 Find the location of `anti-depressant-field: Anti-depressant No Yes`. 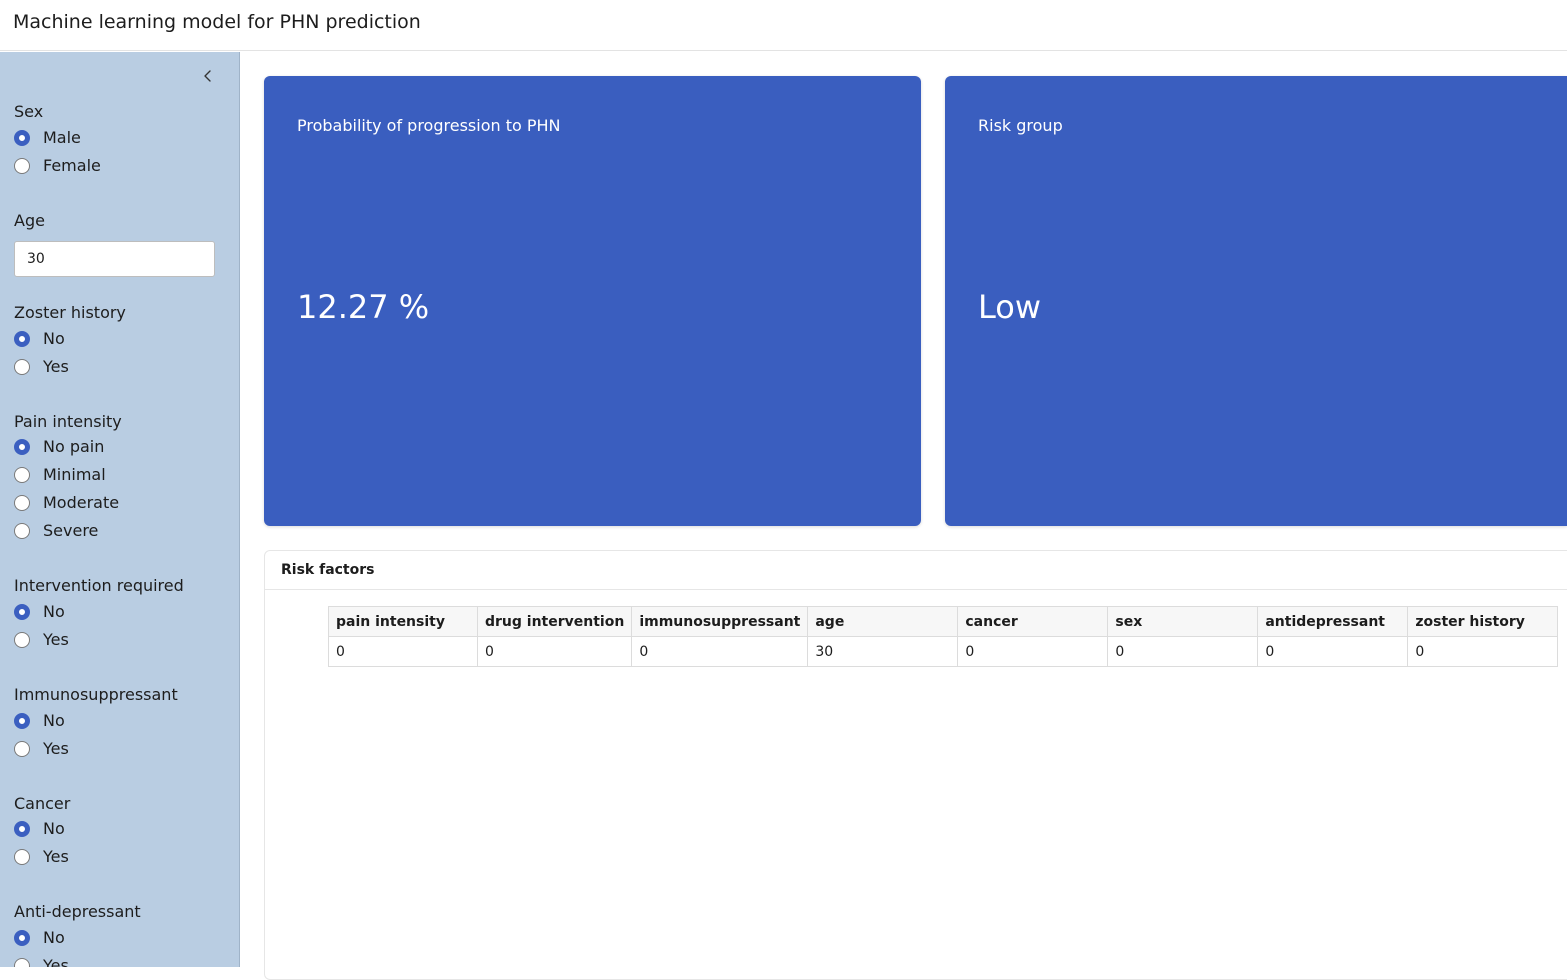

anti-depressant-field: Anti-depressant No Yes is located at coordinates (119, 934).